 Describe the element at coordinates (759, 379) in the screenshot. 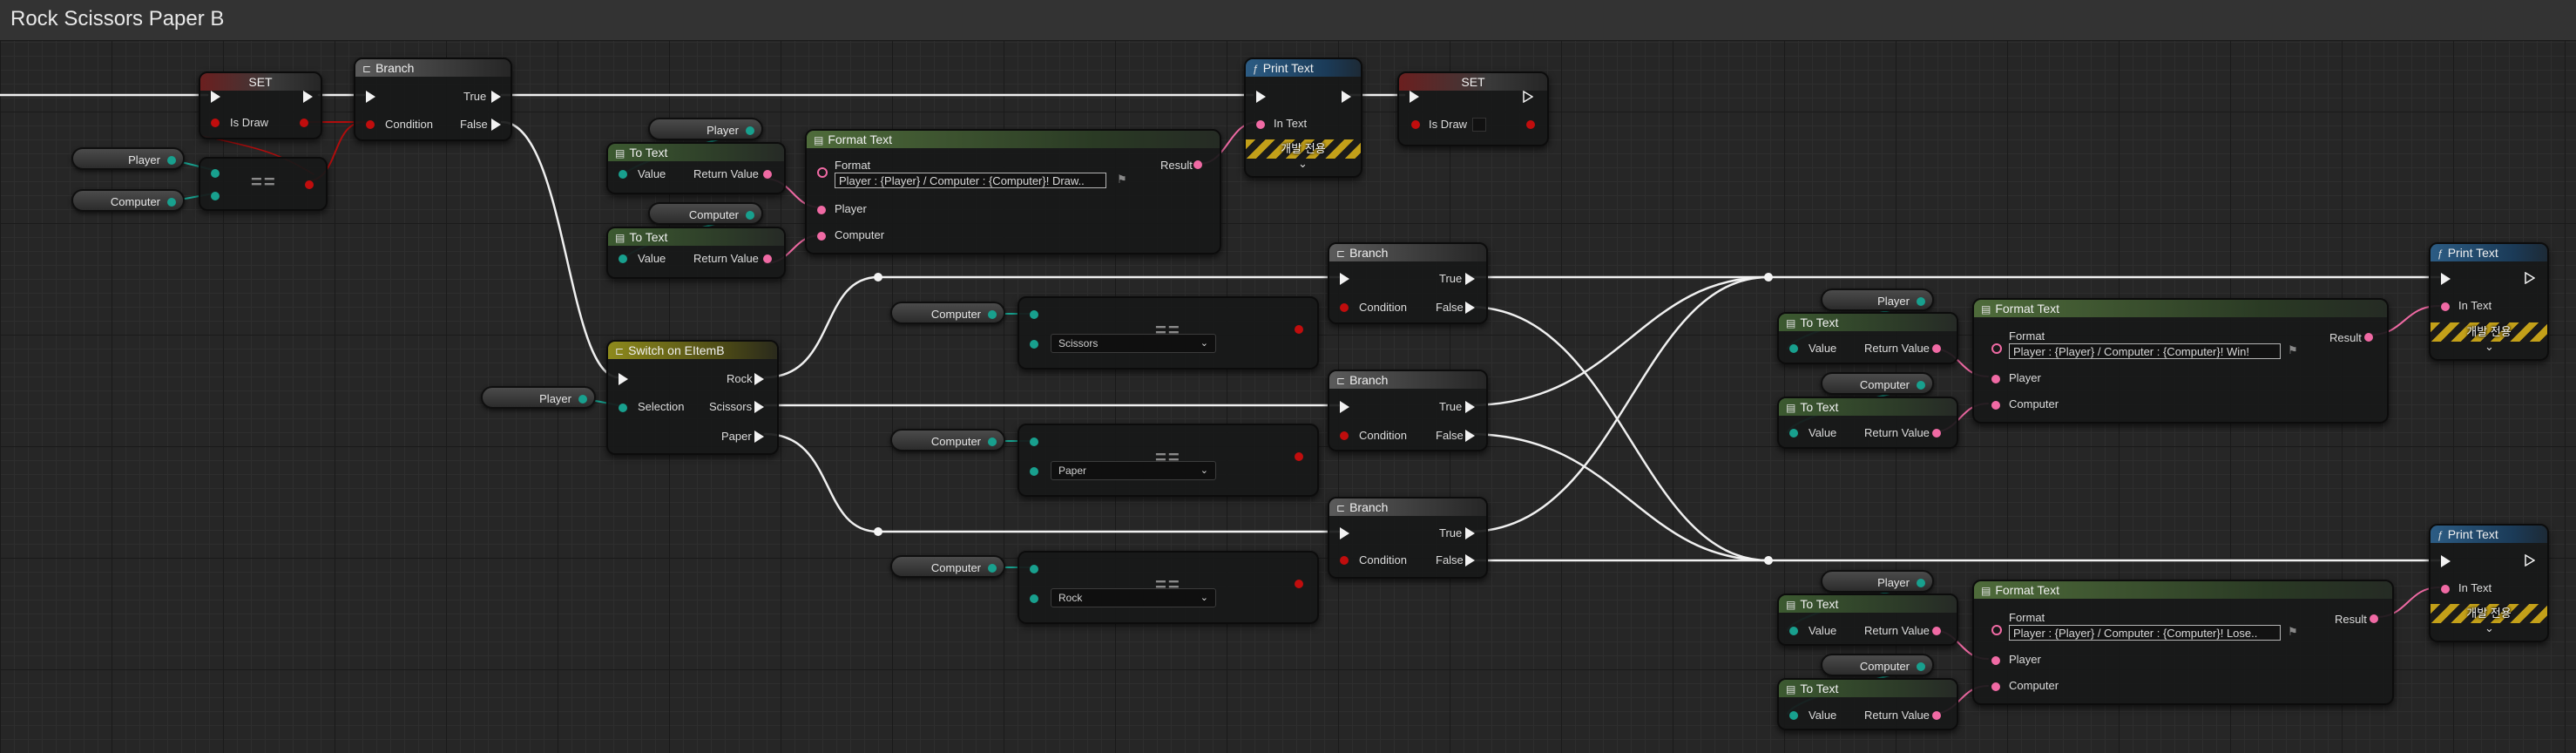

I see `exec-out-rock-pin` at that location.